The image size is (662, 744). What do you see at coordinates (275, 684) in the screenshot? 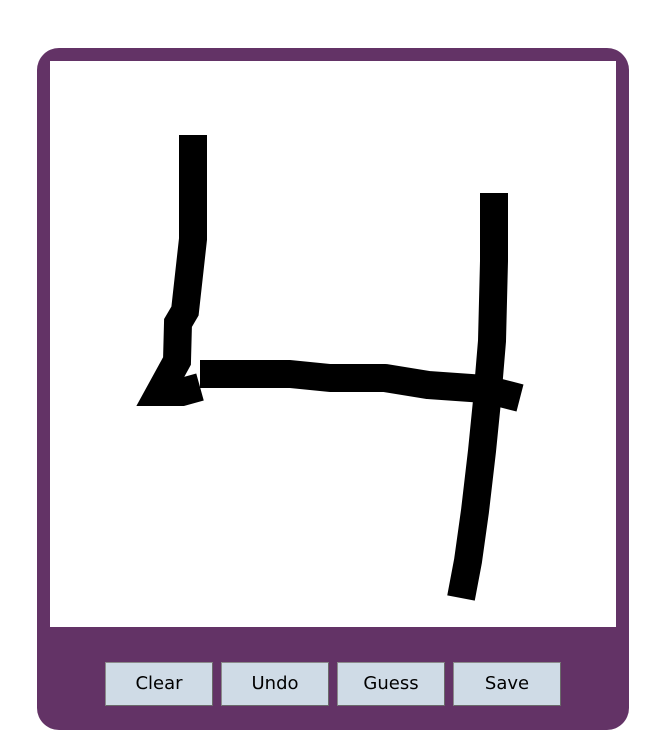
I see `undo-button: Undo` at bounding box center [275, 684].